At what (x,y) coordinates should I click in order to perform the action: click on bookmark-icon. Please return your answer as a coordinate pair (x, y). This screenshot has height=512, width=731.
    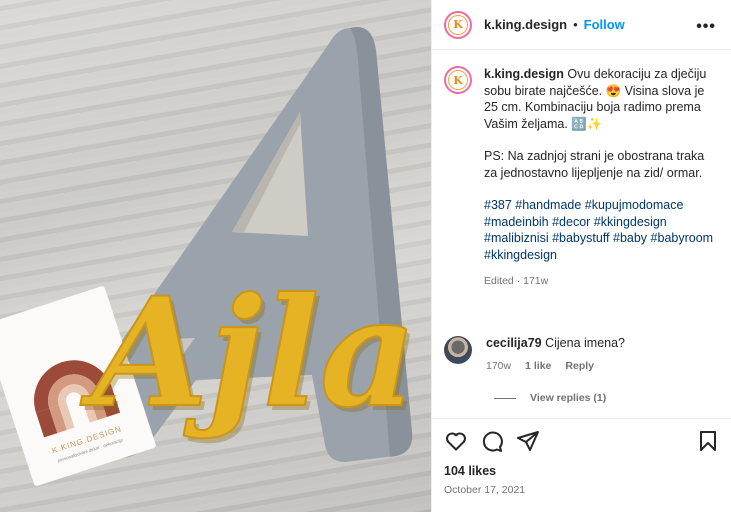
    Looking at the image, I should click on (708, 441).